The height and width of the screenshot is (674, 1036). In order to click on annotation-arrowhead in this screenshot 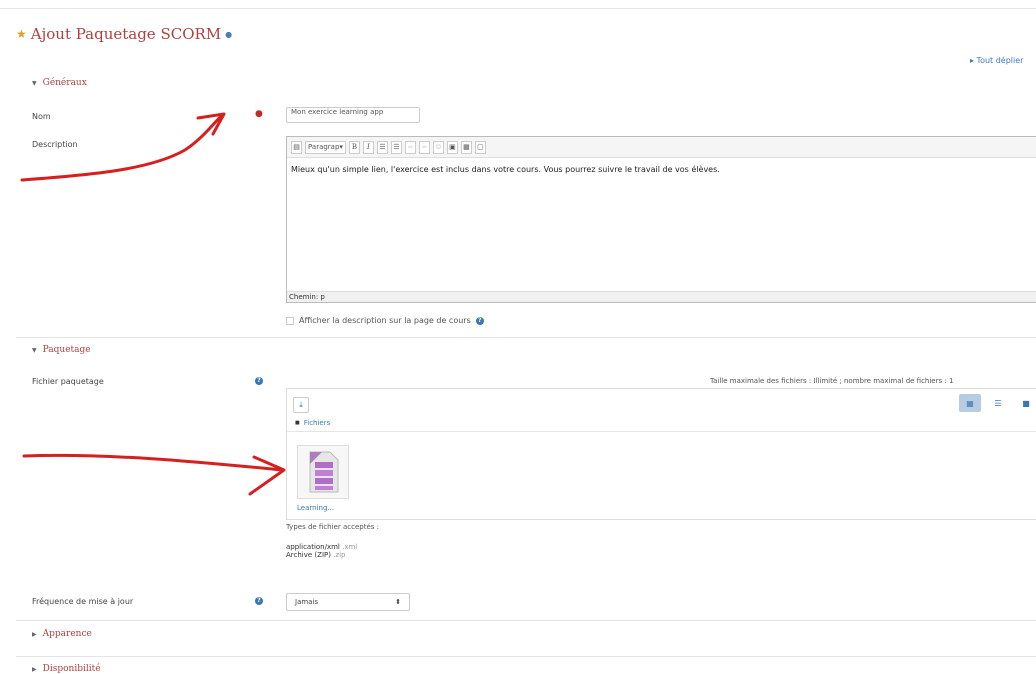, I will do `click(267, 475)`.